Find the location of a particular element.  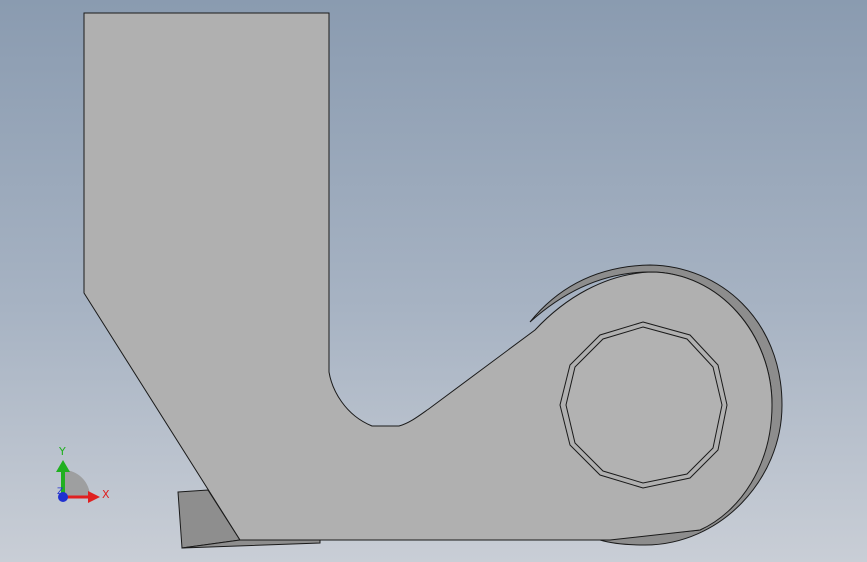

y-axis-label: Y is located at coordinates (62, 451).